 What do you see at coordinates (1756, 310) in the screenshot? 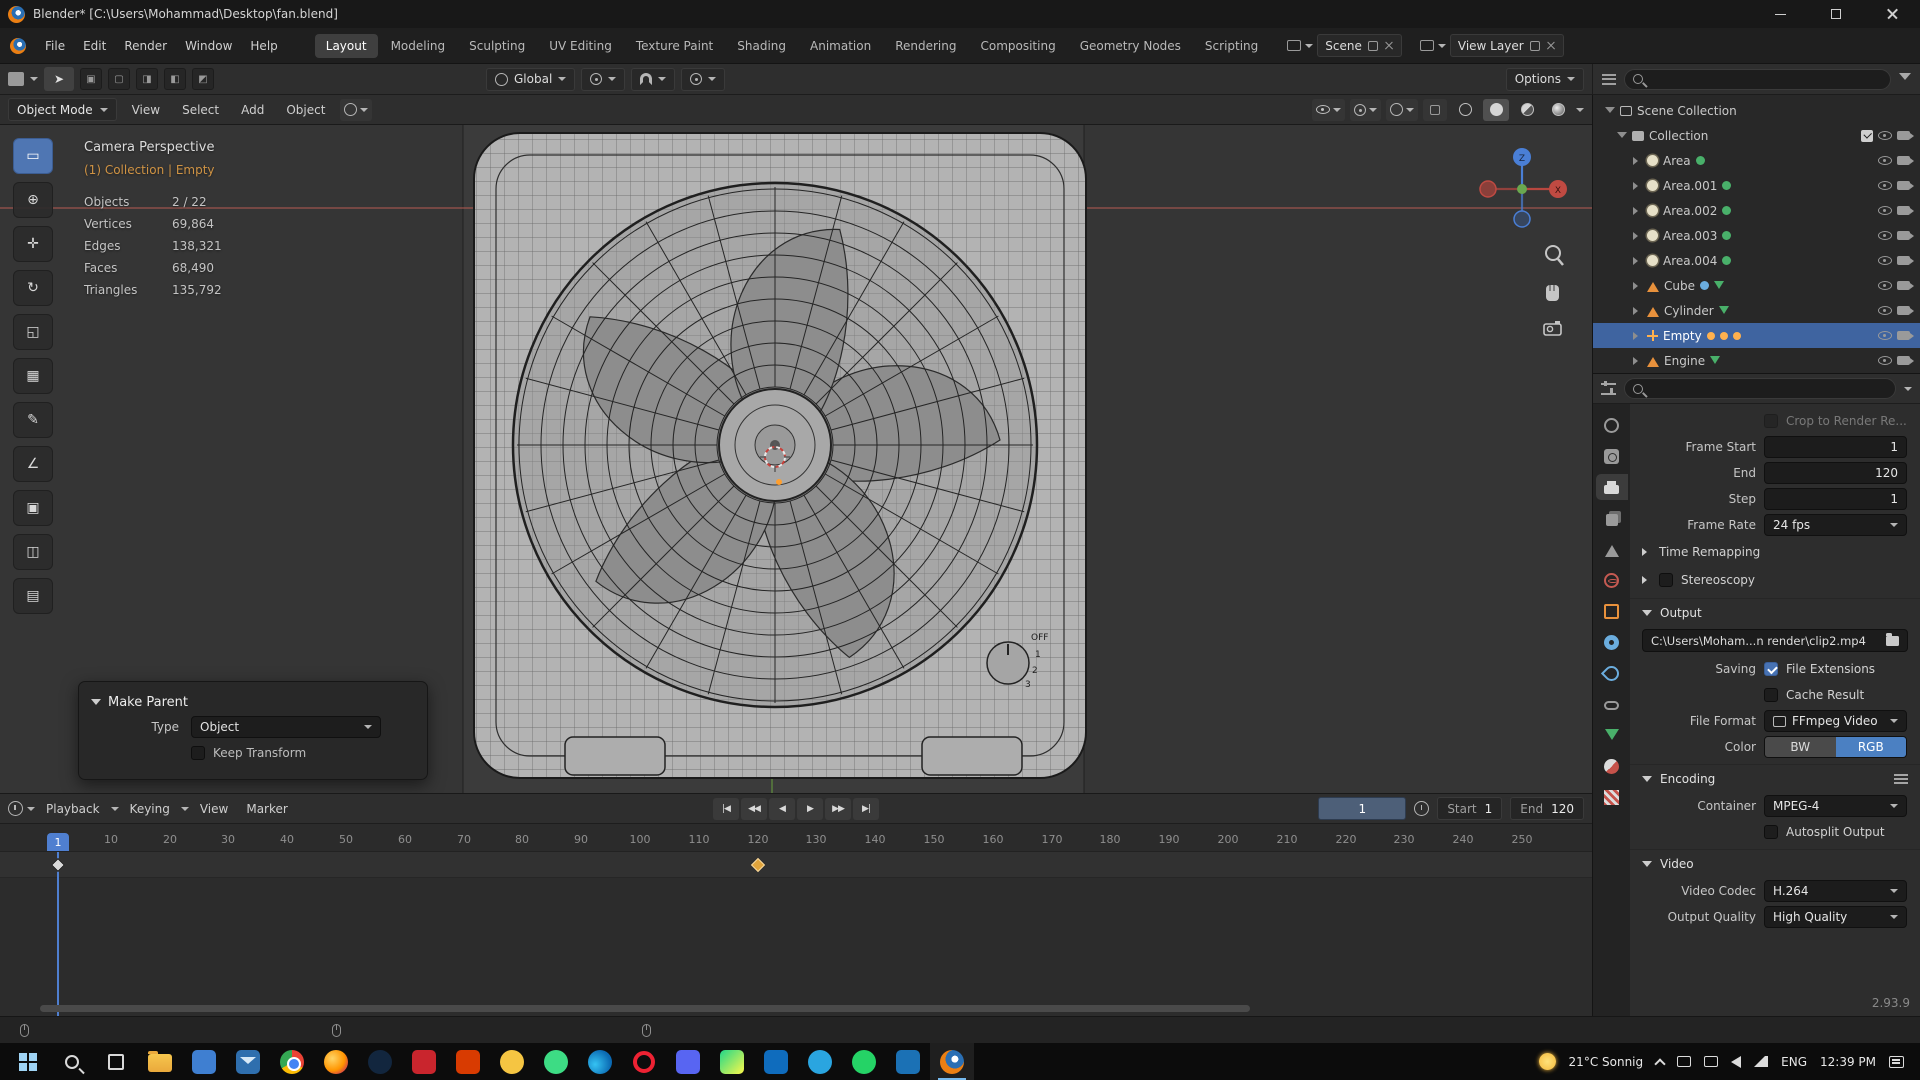
I see `outliner-item-cylinder: Cylinder` at bounding box center [1756, 310].